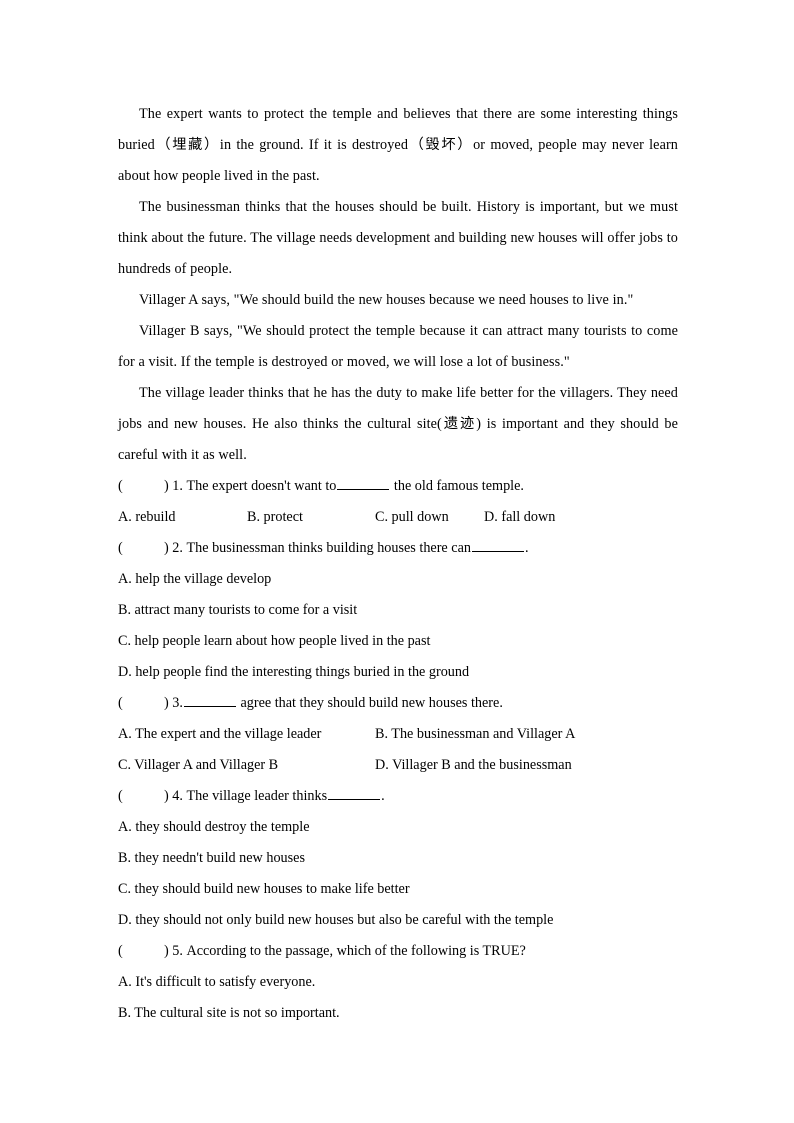  Describe the element at coordinates (166, 951) in the screenshot. I see `bracket-close-5: )` at that location.